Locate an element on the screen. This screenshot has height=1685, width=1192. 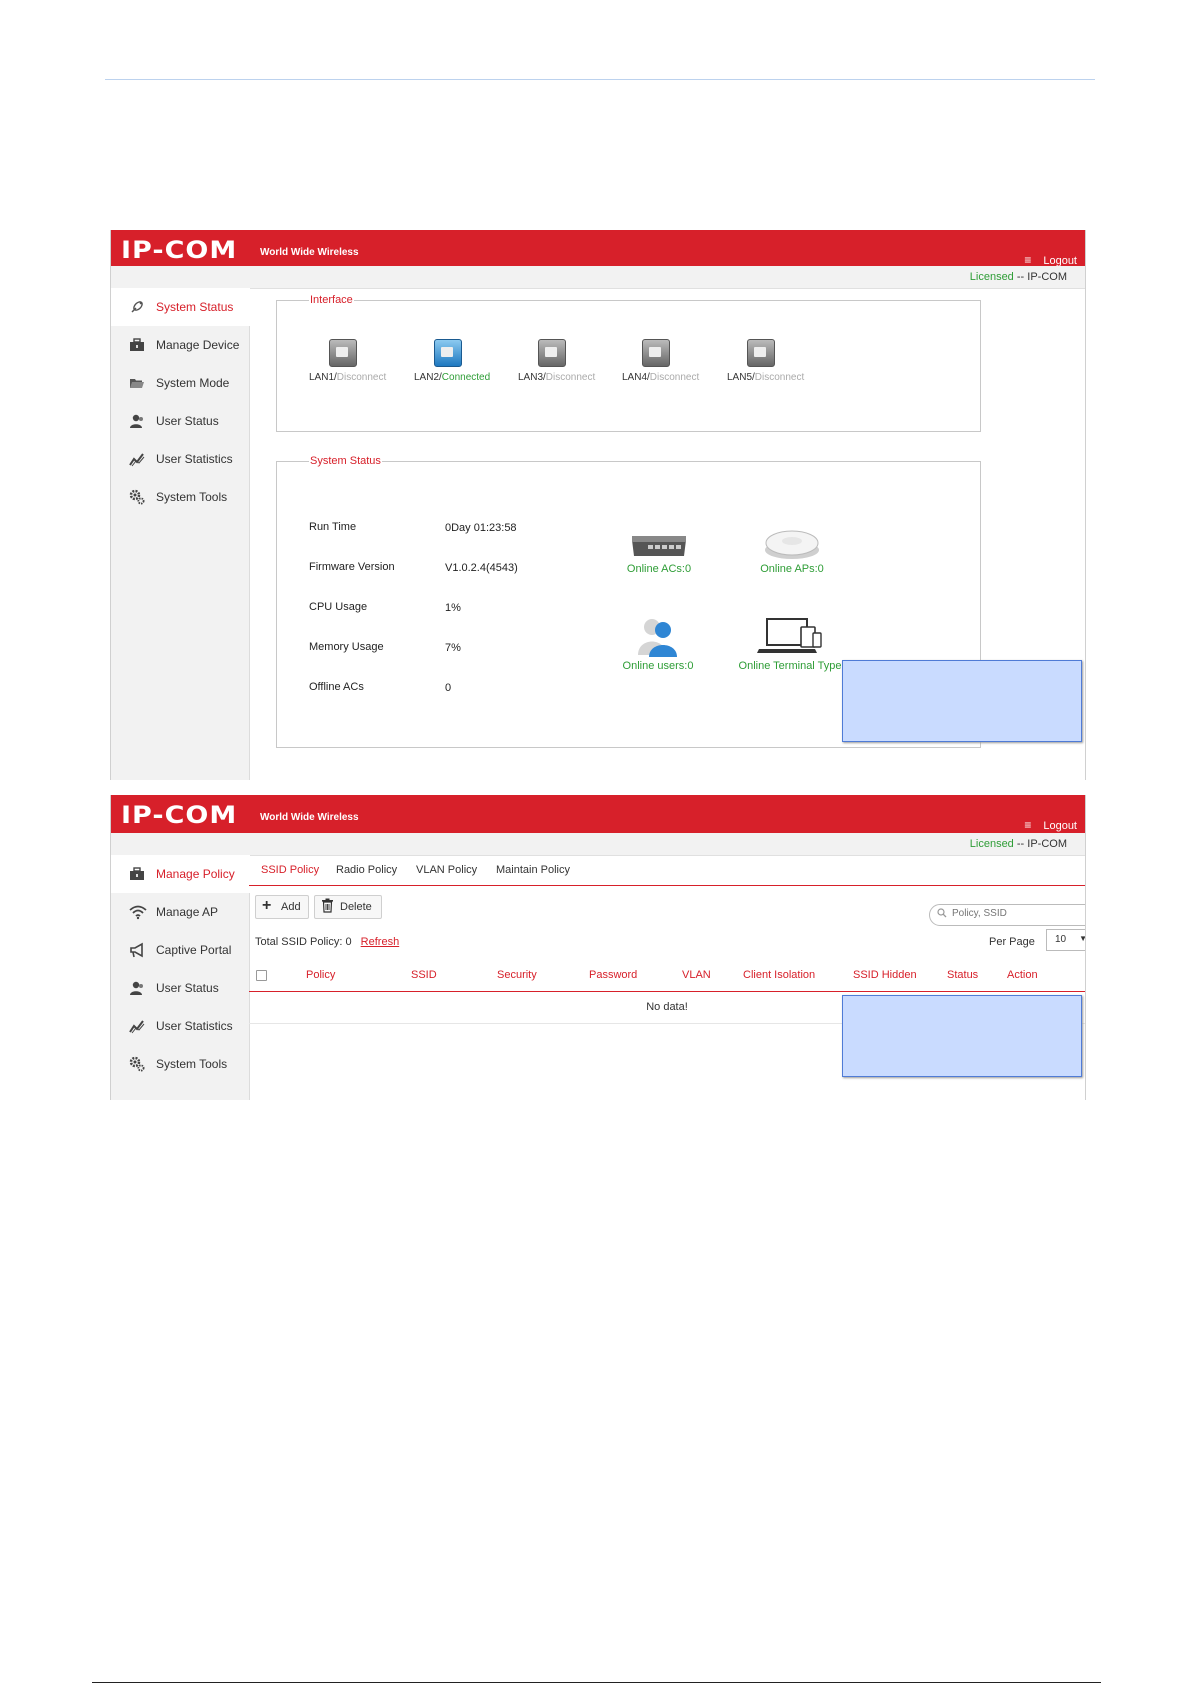
cpu-usage-value: 1% is located at coordinates (453, 608).